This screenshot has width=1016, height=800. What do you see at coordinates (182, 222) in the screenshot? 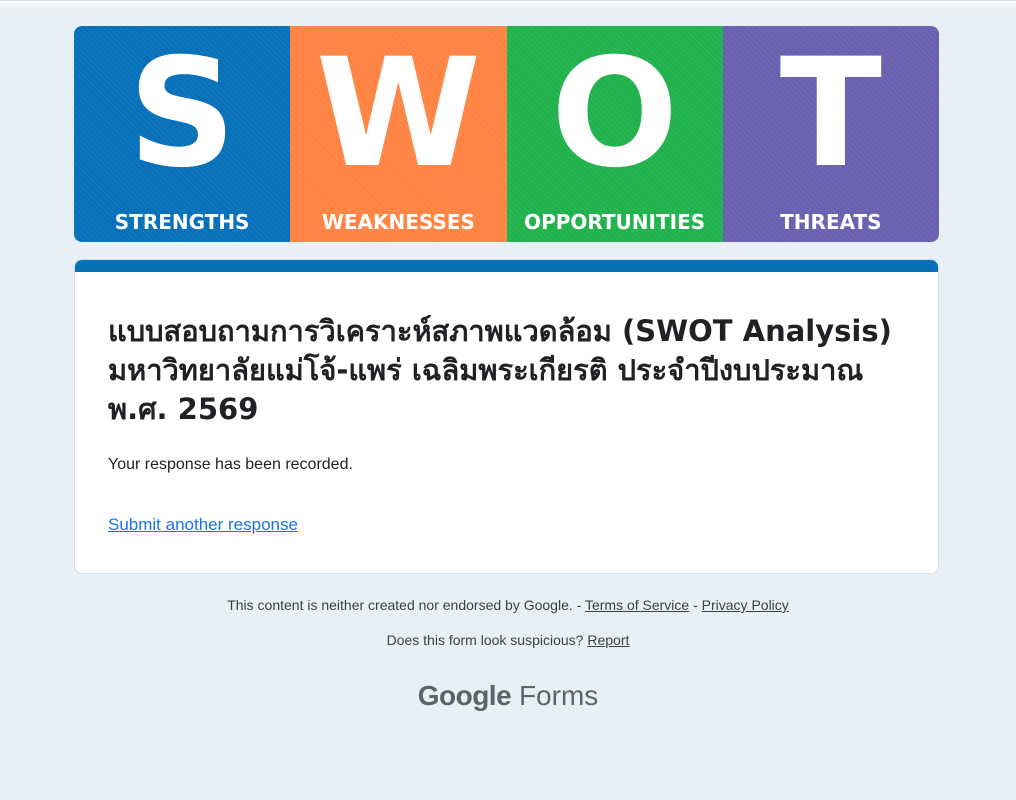
I see `strengths-label: STRENGTHS` at bounding box center [182, 222].